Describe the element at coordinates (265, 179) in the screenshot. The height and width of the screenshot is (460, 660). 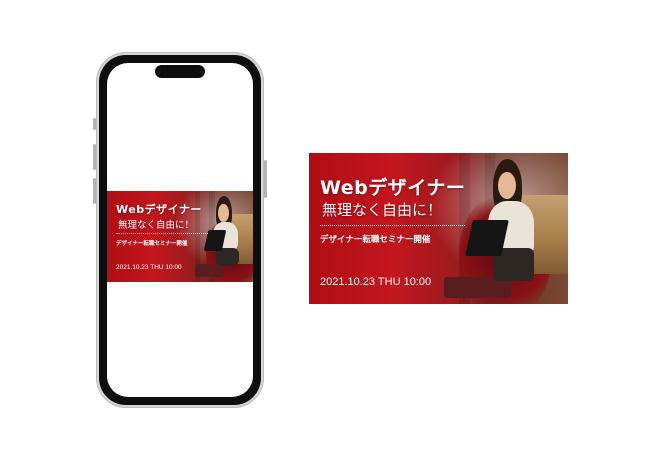
I see `phone-power-button` at that location.